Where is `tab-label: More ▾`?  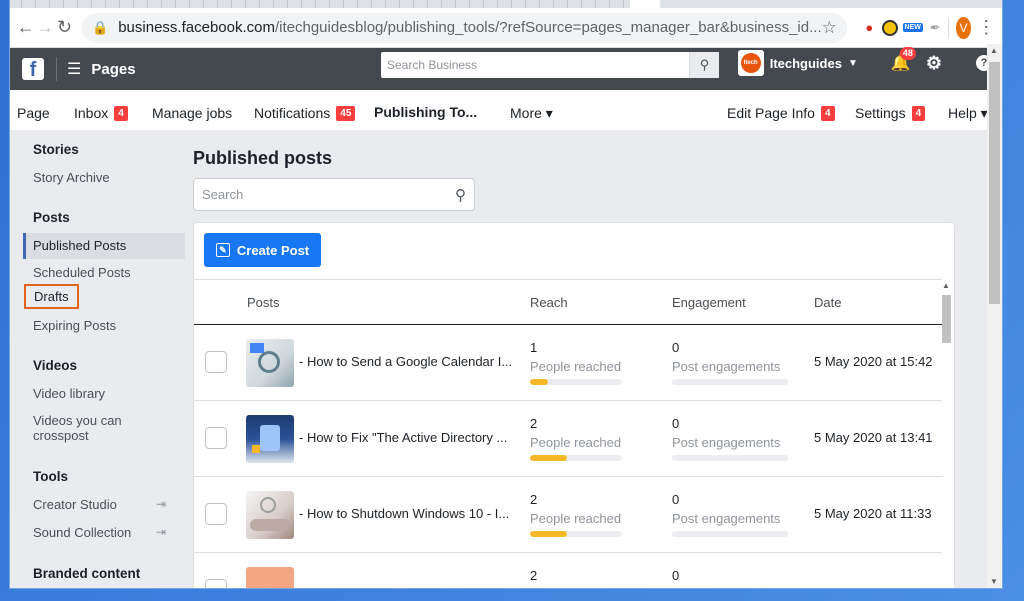 tab-label: More ▾ is located at coordinates (531, 112).